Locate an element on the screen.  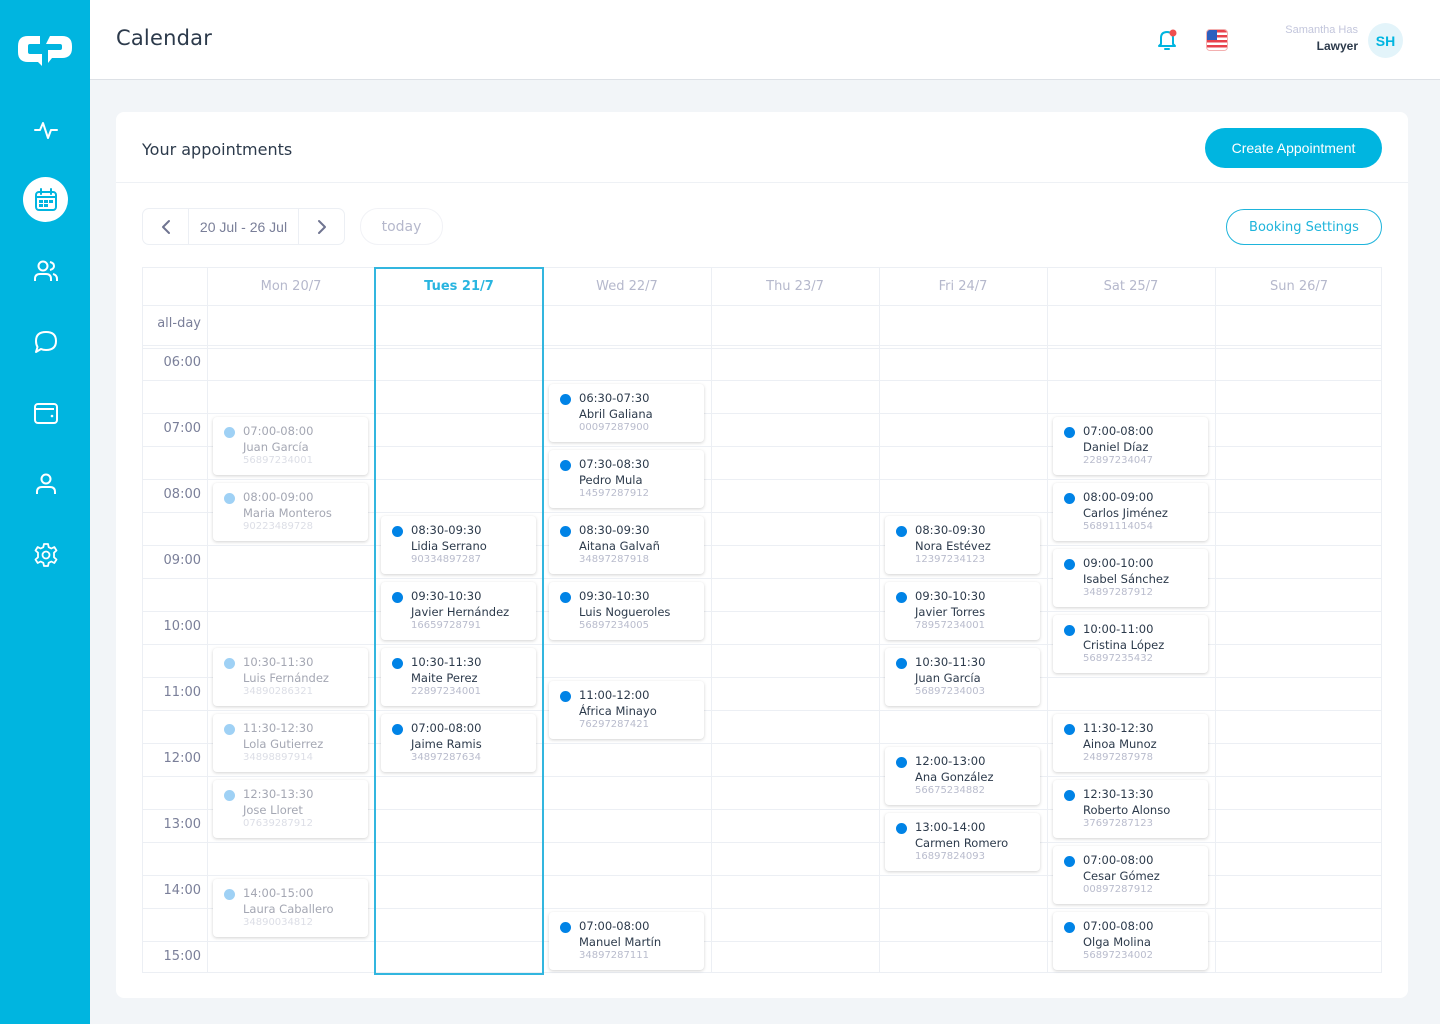
appointment-card: 06:30-07:30 Abril Galiana 00097287900 is located at coordinates (626, 413).